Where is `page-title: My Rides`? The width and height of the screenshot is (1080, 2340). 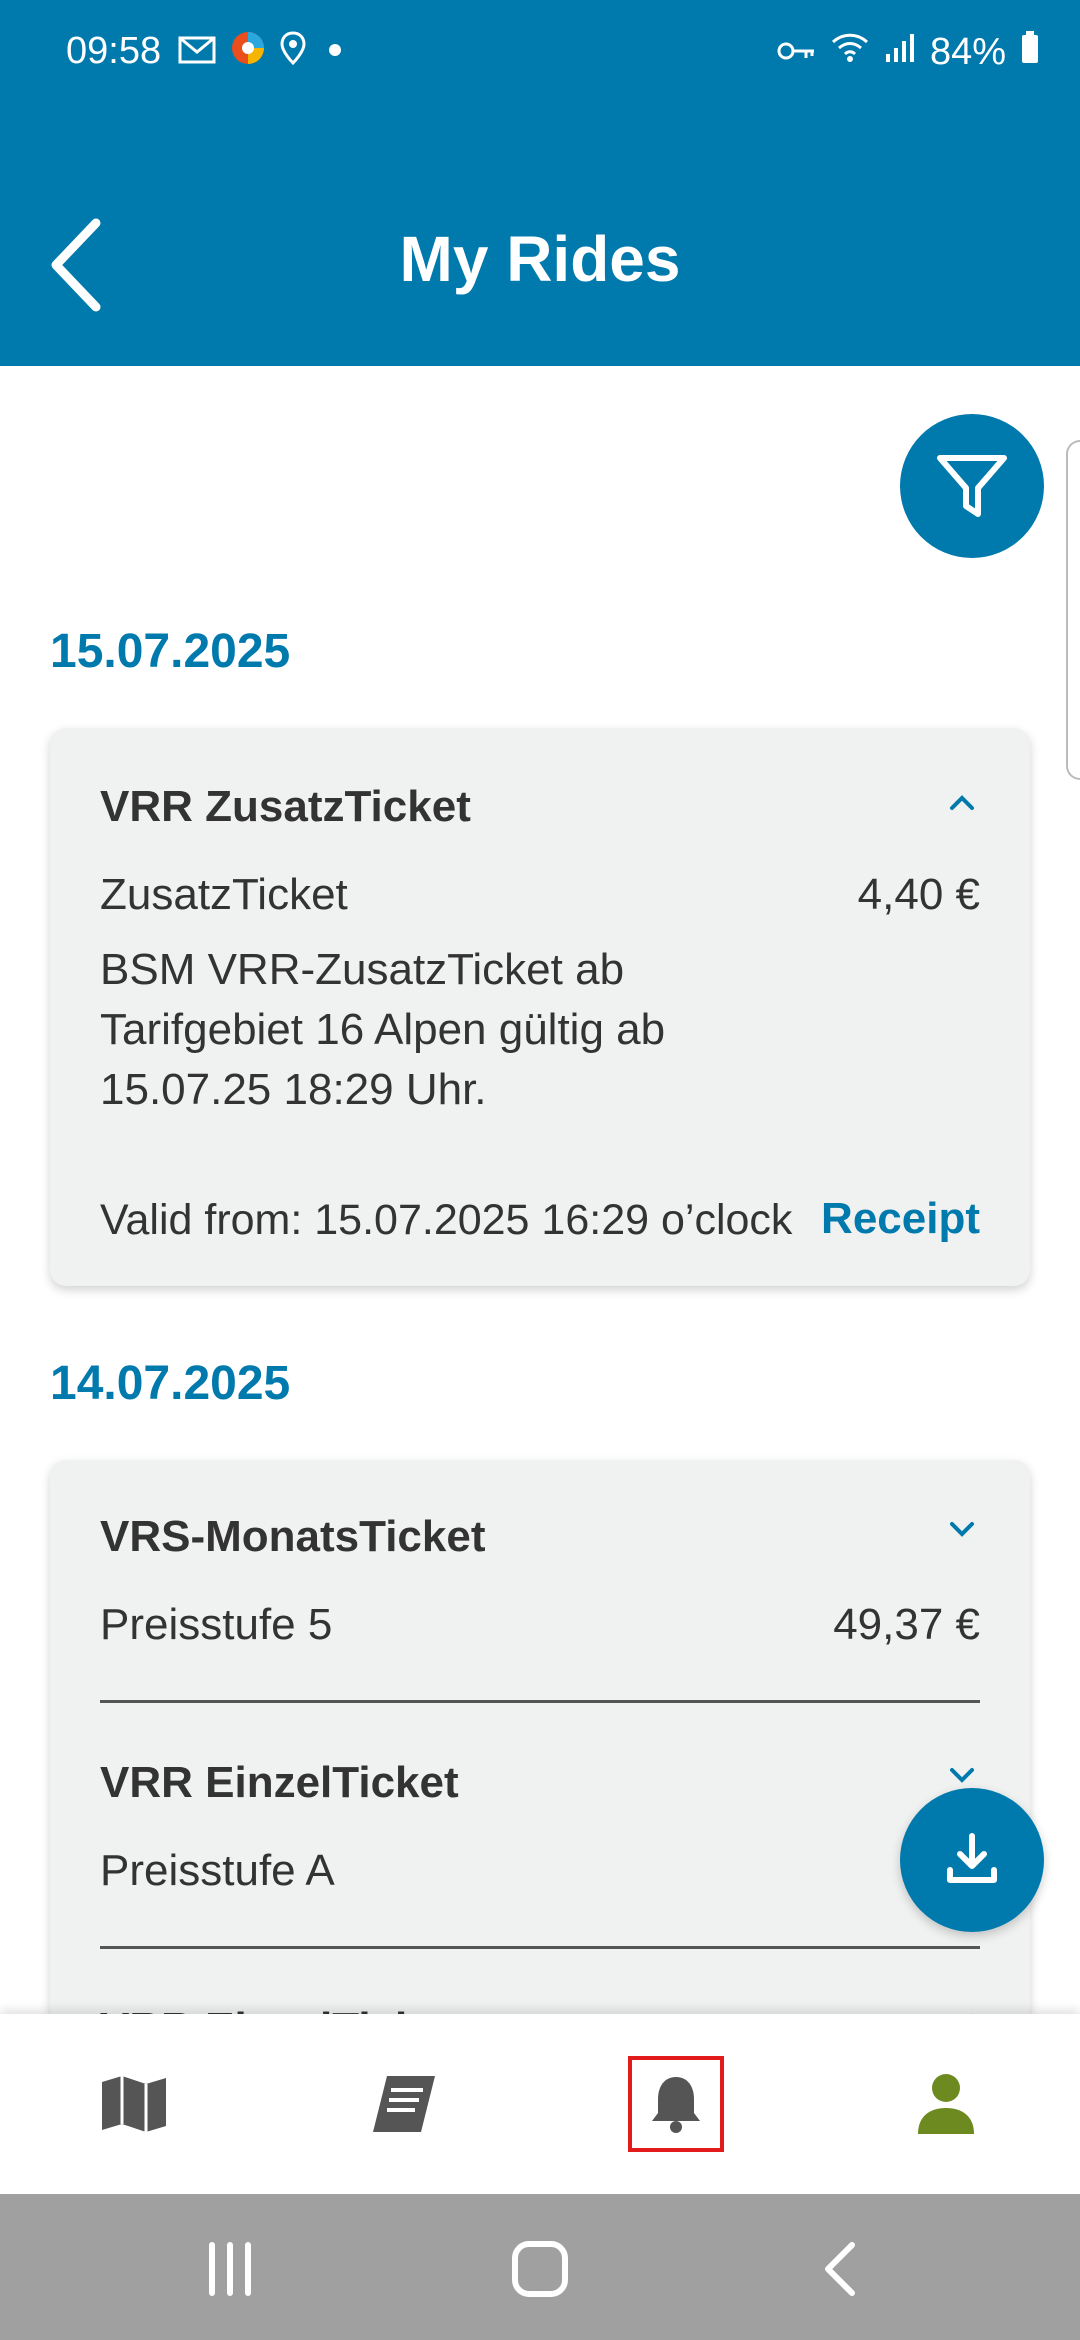
page-title: My Rides is located at coordinates (540, 259).